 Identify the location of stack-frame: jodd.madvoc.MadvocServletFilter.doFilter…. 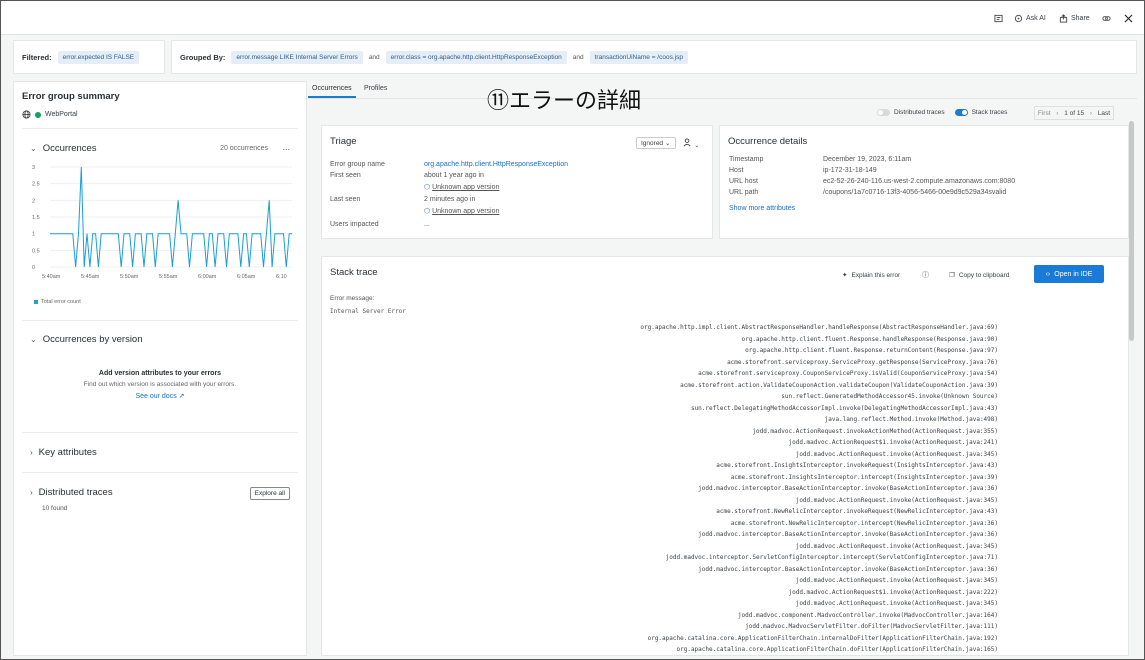
(871, 626).